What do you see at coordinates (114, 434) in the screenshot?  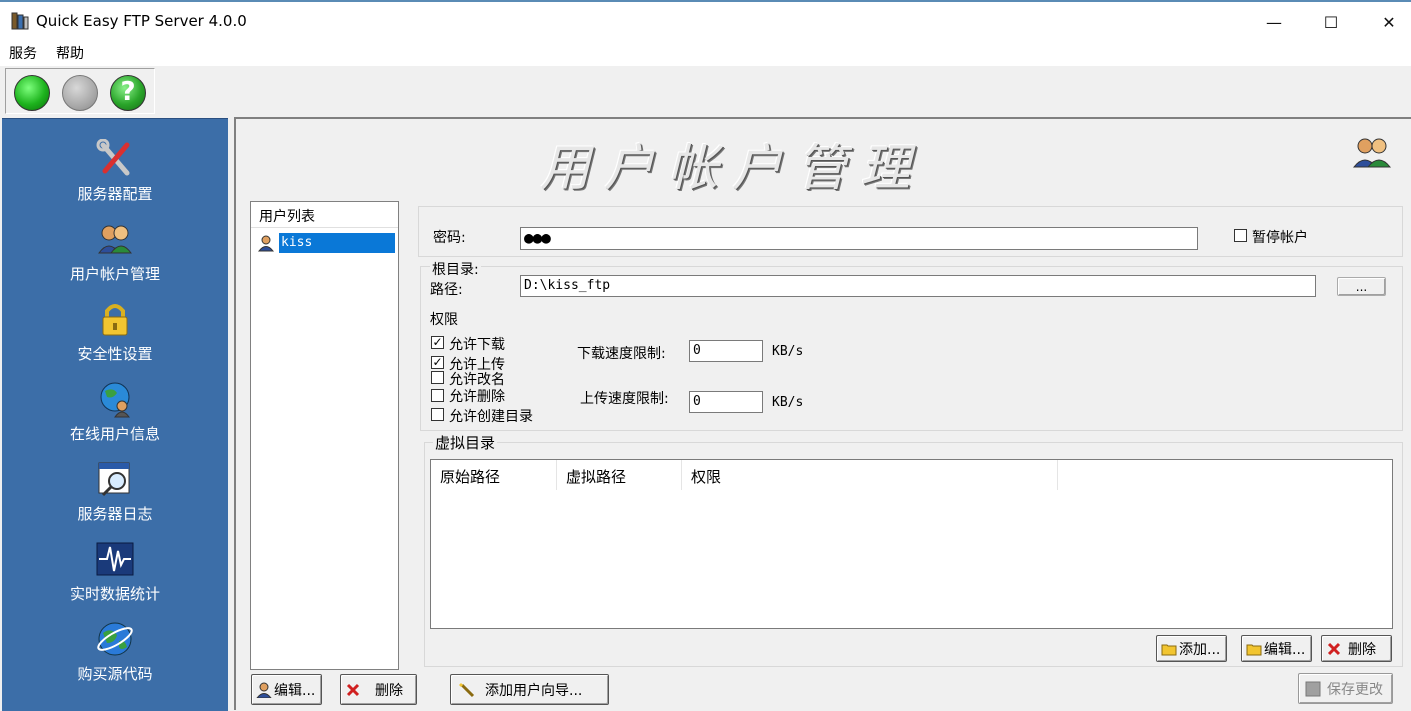 I see `sidebar-item-label: 在线用户信息` at bounding box center [114, 434].